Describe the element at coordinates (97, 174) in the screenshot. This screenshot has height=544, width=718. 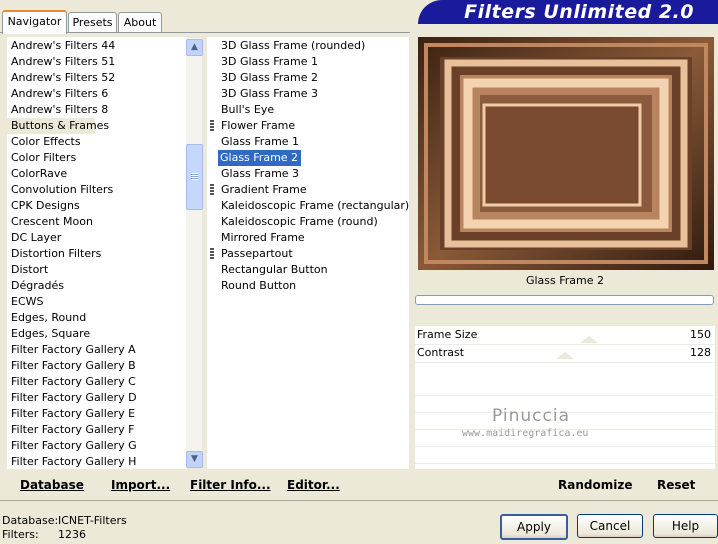
I see `category-item: ColorRave` at that location.